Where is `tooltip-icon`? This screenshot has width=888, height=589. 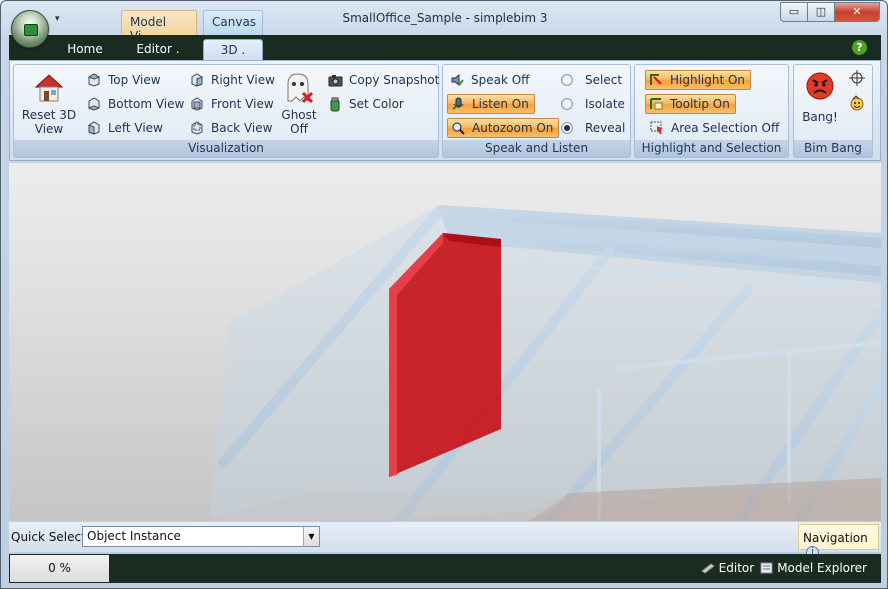 tooltip-icon is located at coordinates (656, 104).